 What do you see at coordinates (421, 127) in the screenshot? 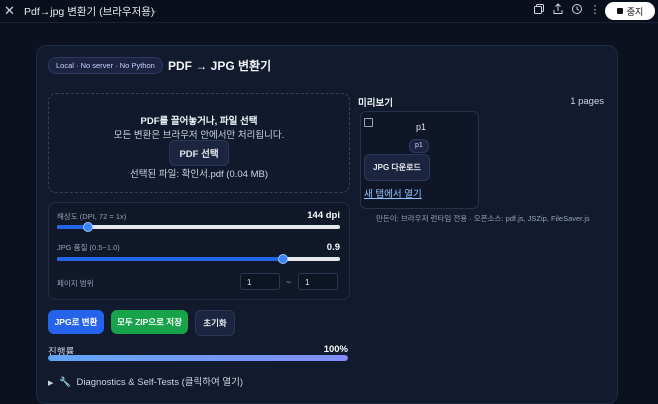
I see `preview-image-alt: p1` at bounding box center [421, 127].